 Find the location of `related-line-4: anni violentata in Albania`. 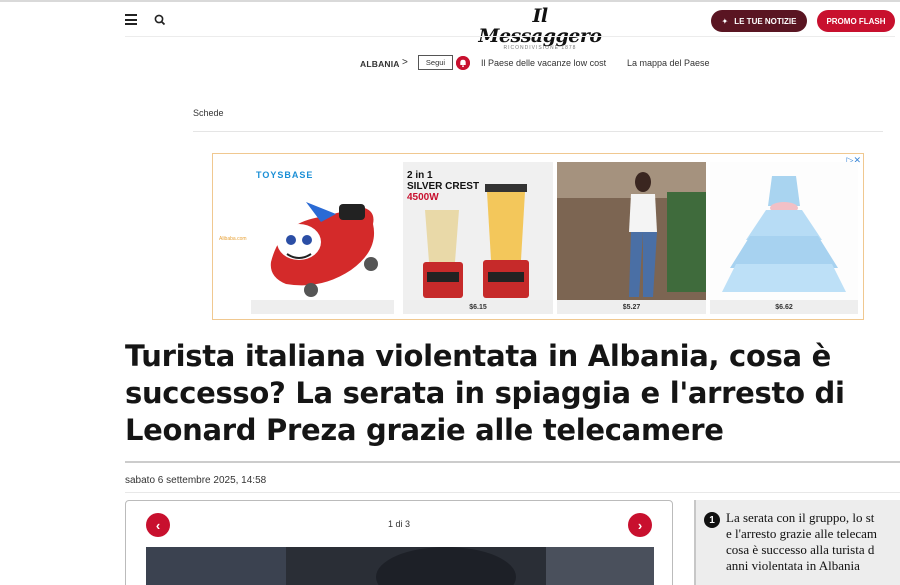

related-line-4: anni violentata in Albania is located at coordinates (793, 565).